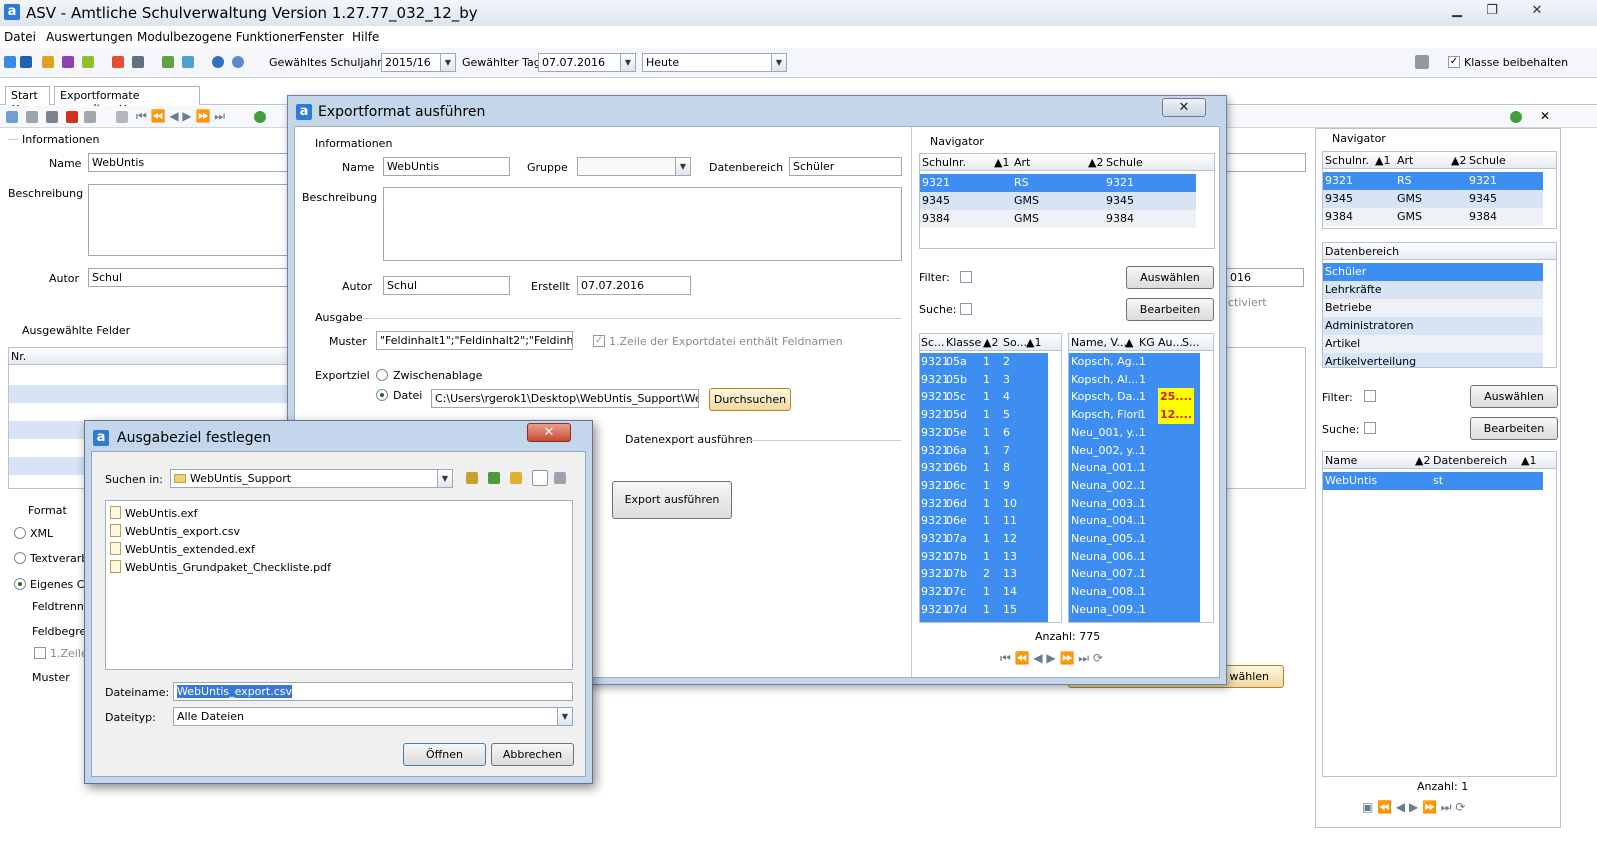 The image size is (1597, 842). I want to click on dateityp-select: Alle Dateien ▼, so click(373, 716).